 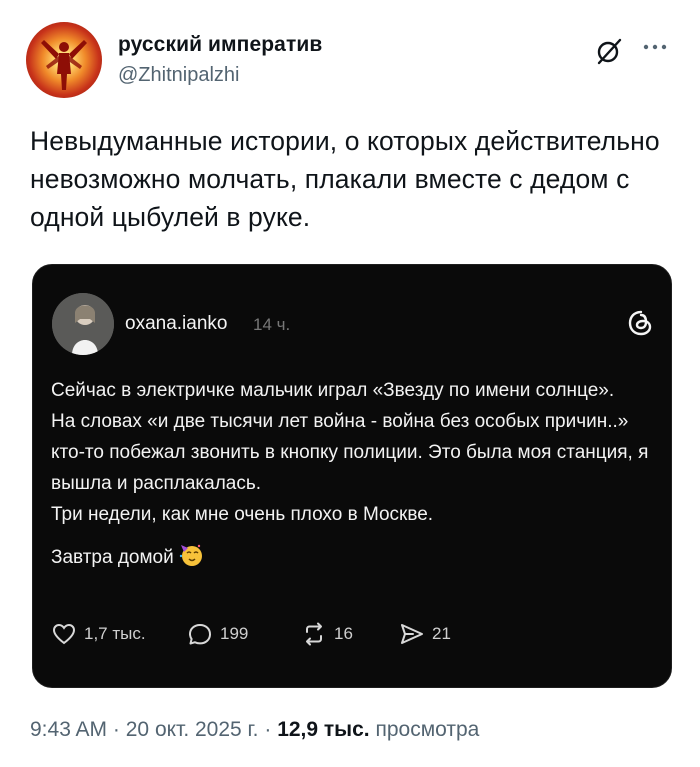 I want to click on views-count: 12,9 тыс., so click(x=323, y=729).